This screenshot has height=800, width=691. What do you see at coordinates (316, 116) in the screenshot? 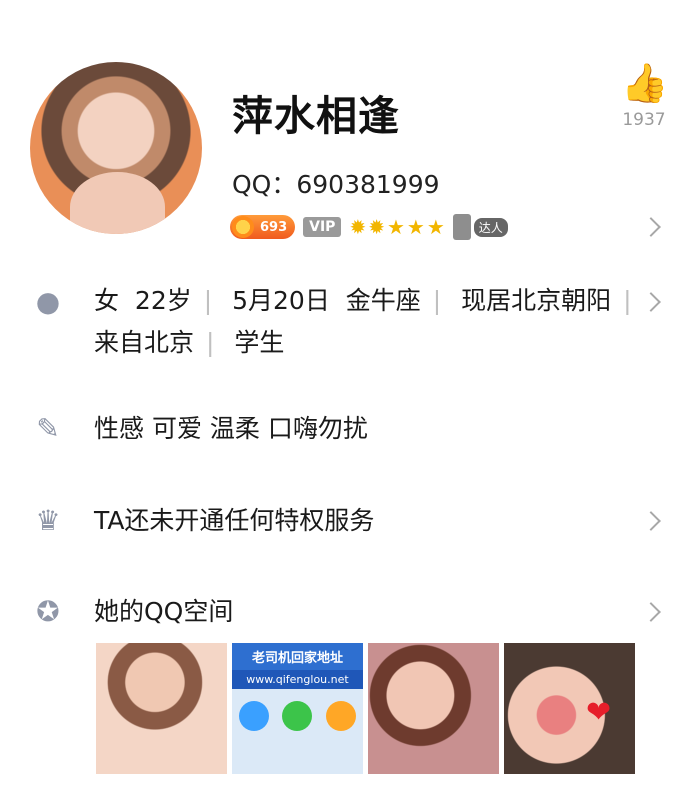
I see `profile-name: 萍水相逢` at bounding box center [316, 116].